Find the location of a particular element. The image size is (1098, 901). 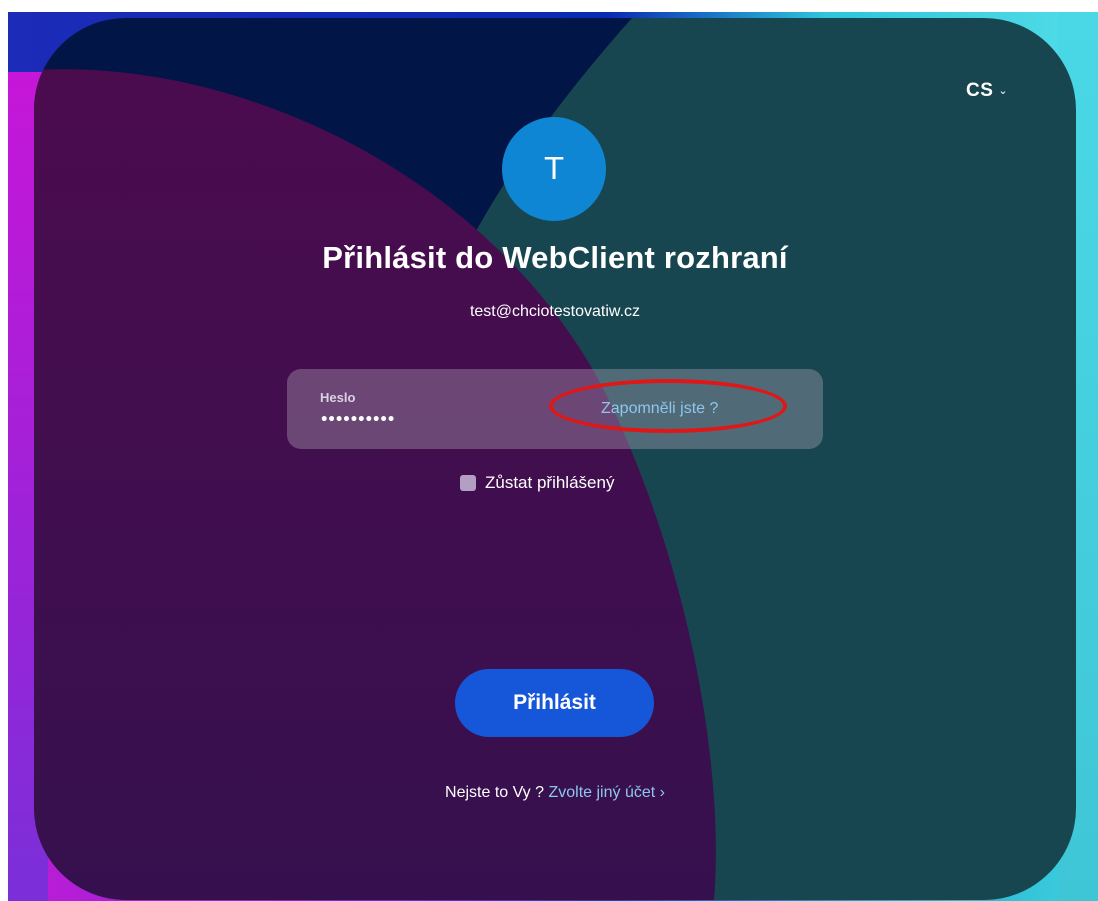

avatar: T is located at coordinates (554, 169).